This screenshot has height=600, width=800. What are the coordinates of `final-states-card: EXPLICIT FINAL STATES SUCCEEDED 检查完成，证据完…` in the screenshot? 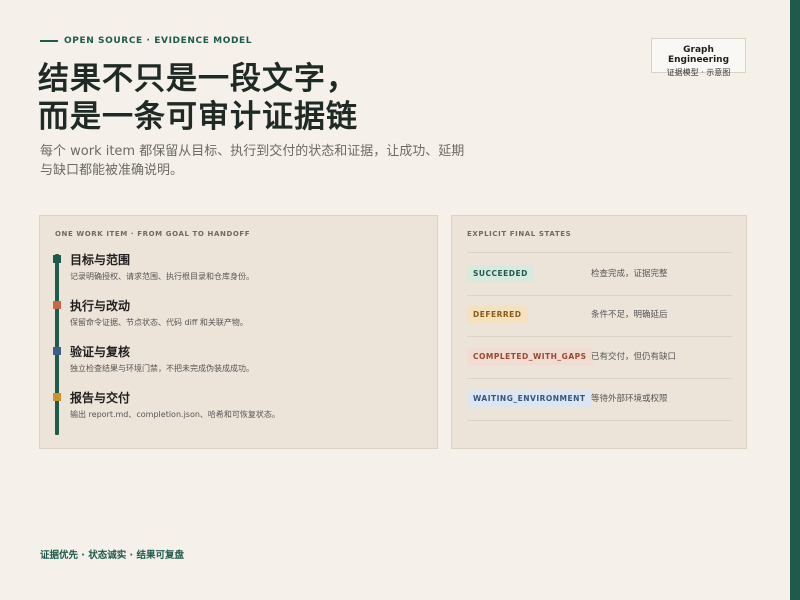 It's located at (599, 332).